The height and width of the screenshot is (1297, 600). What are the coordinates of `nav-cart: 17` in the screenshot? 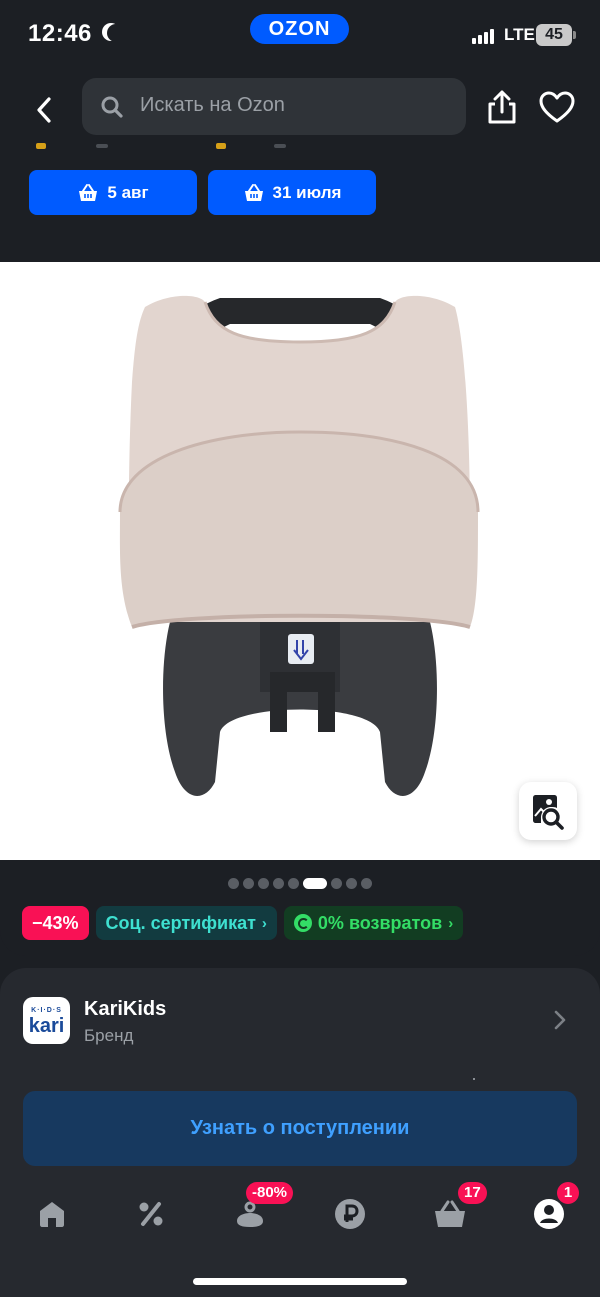 It's located at (458, 1208).